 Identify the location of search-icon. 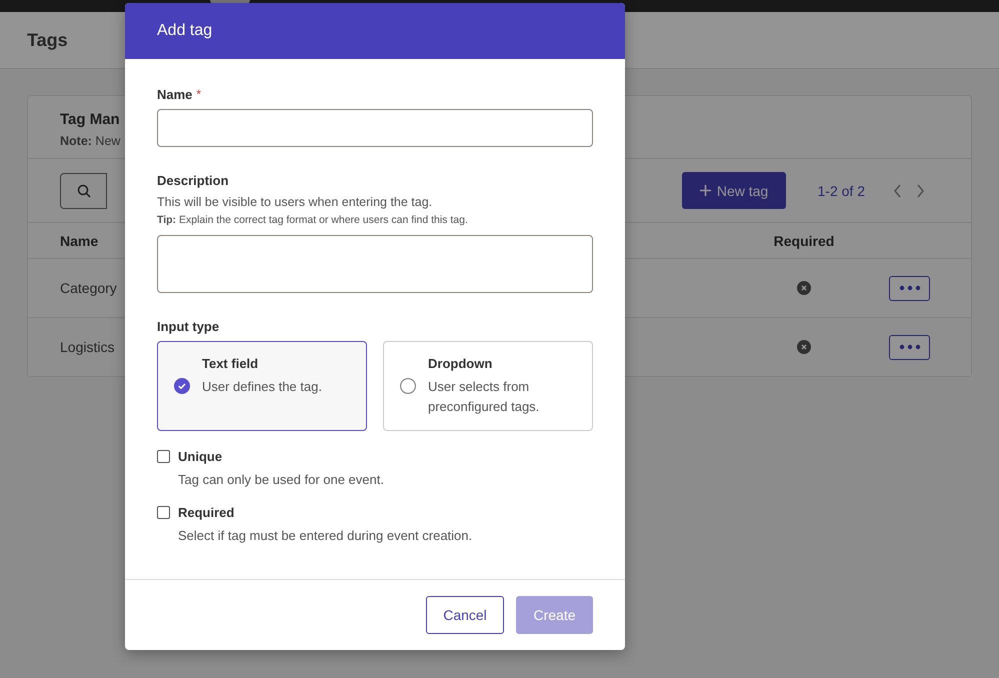
(83, 191).